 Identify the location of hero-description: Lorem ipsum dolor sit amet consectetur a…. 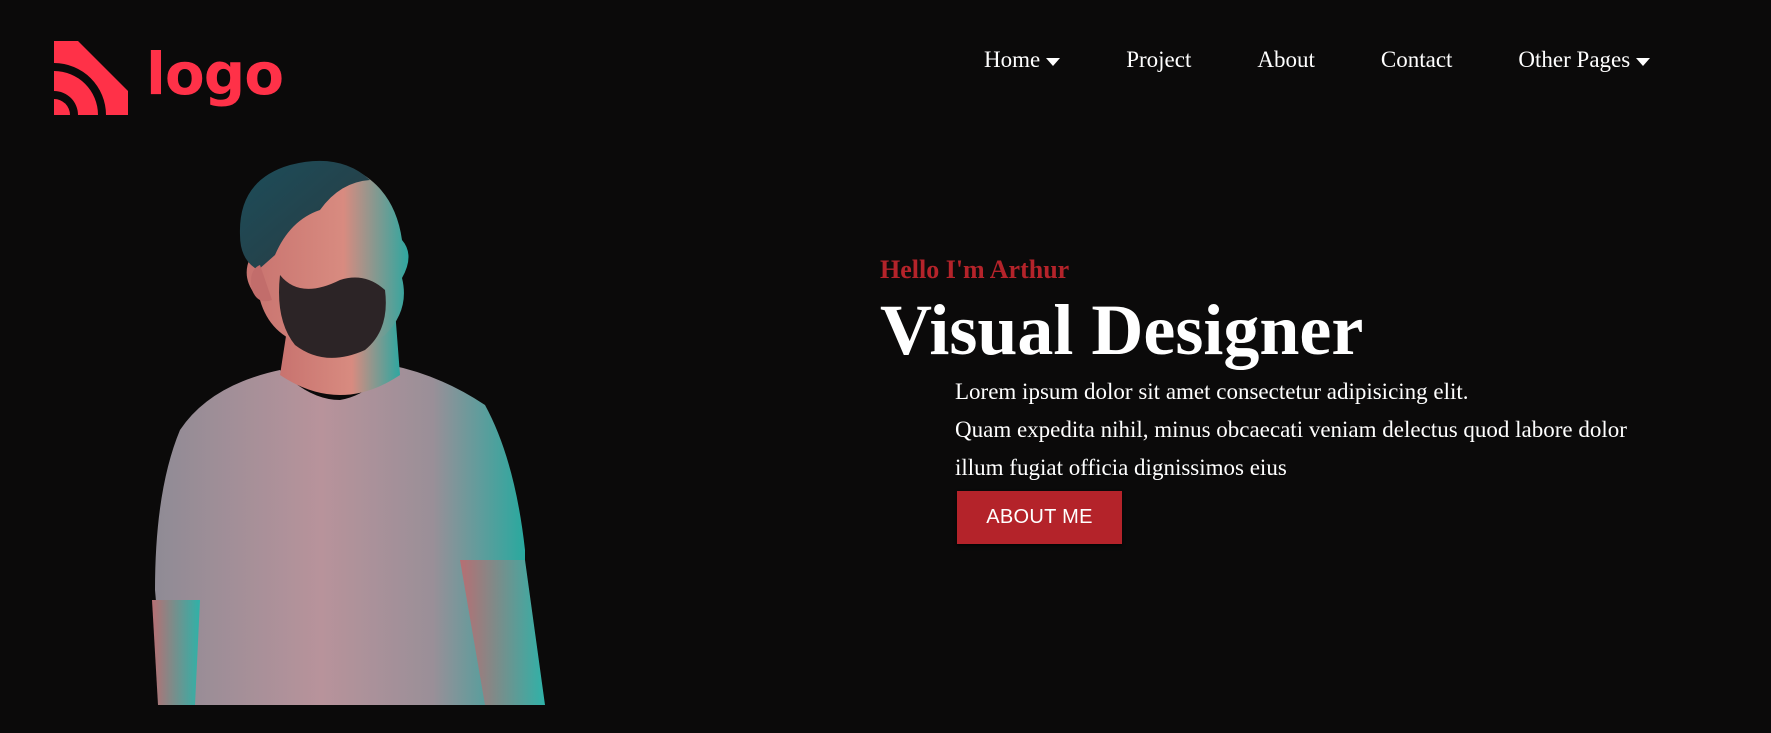
(1291, 430).